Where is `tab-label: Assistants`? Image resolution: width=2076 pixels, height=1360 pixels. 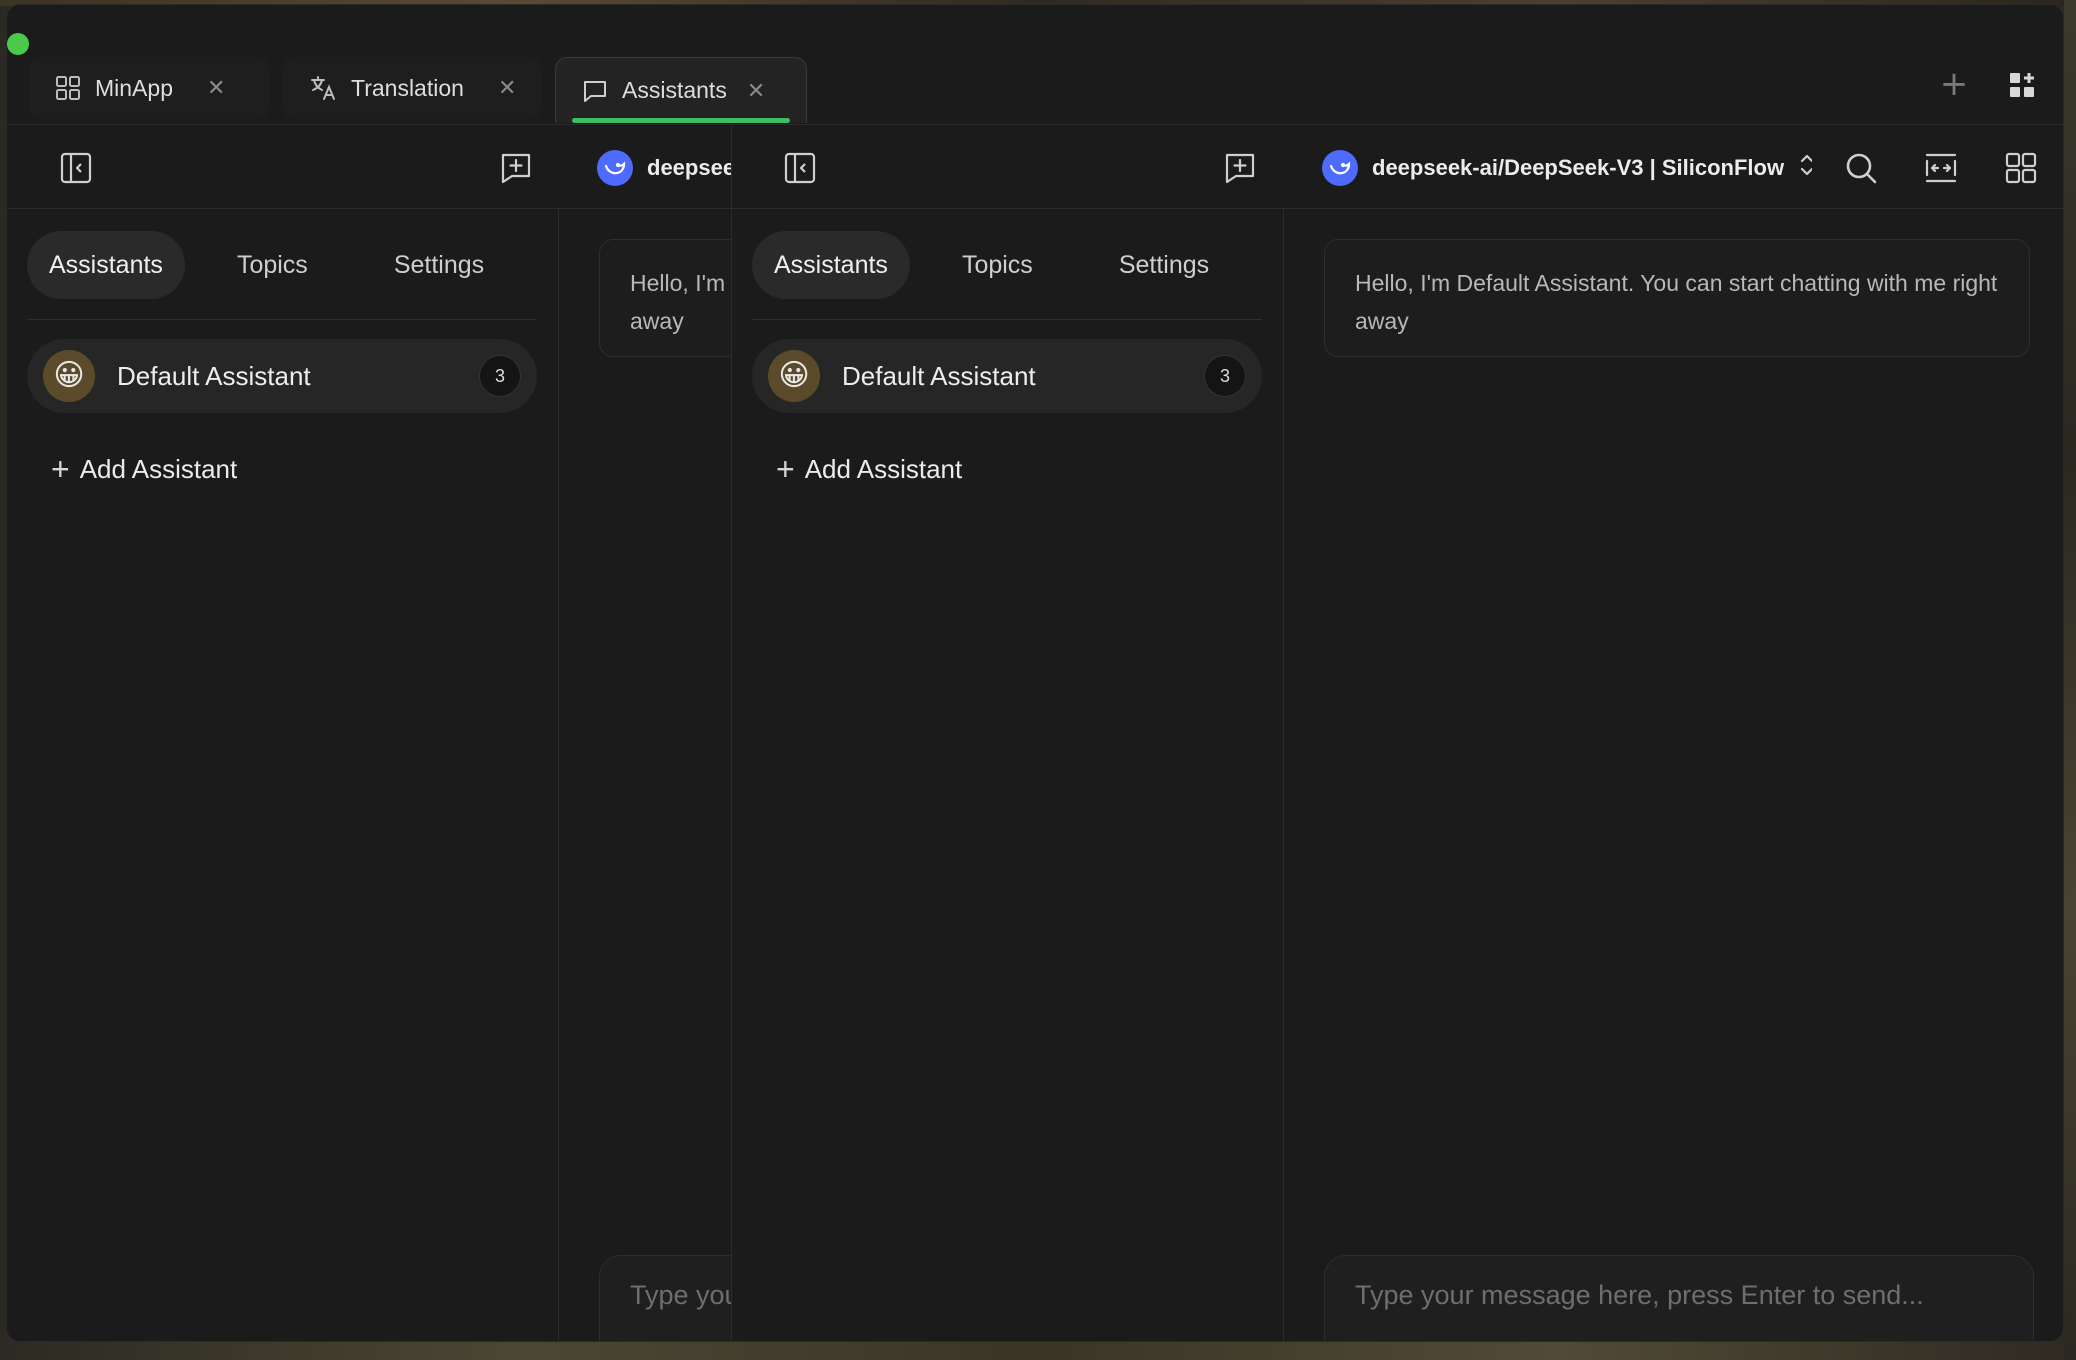 tab-label: Assistants is located at coordinates (674, 90).